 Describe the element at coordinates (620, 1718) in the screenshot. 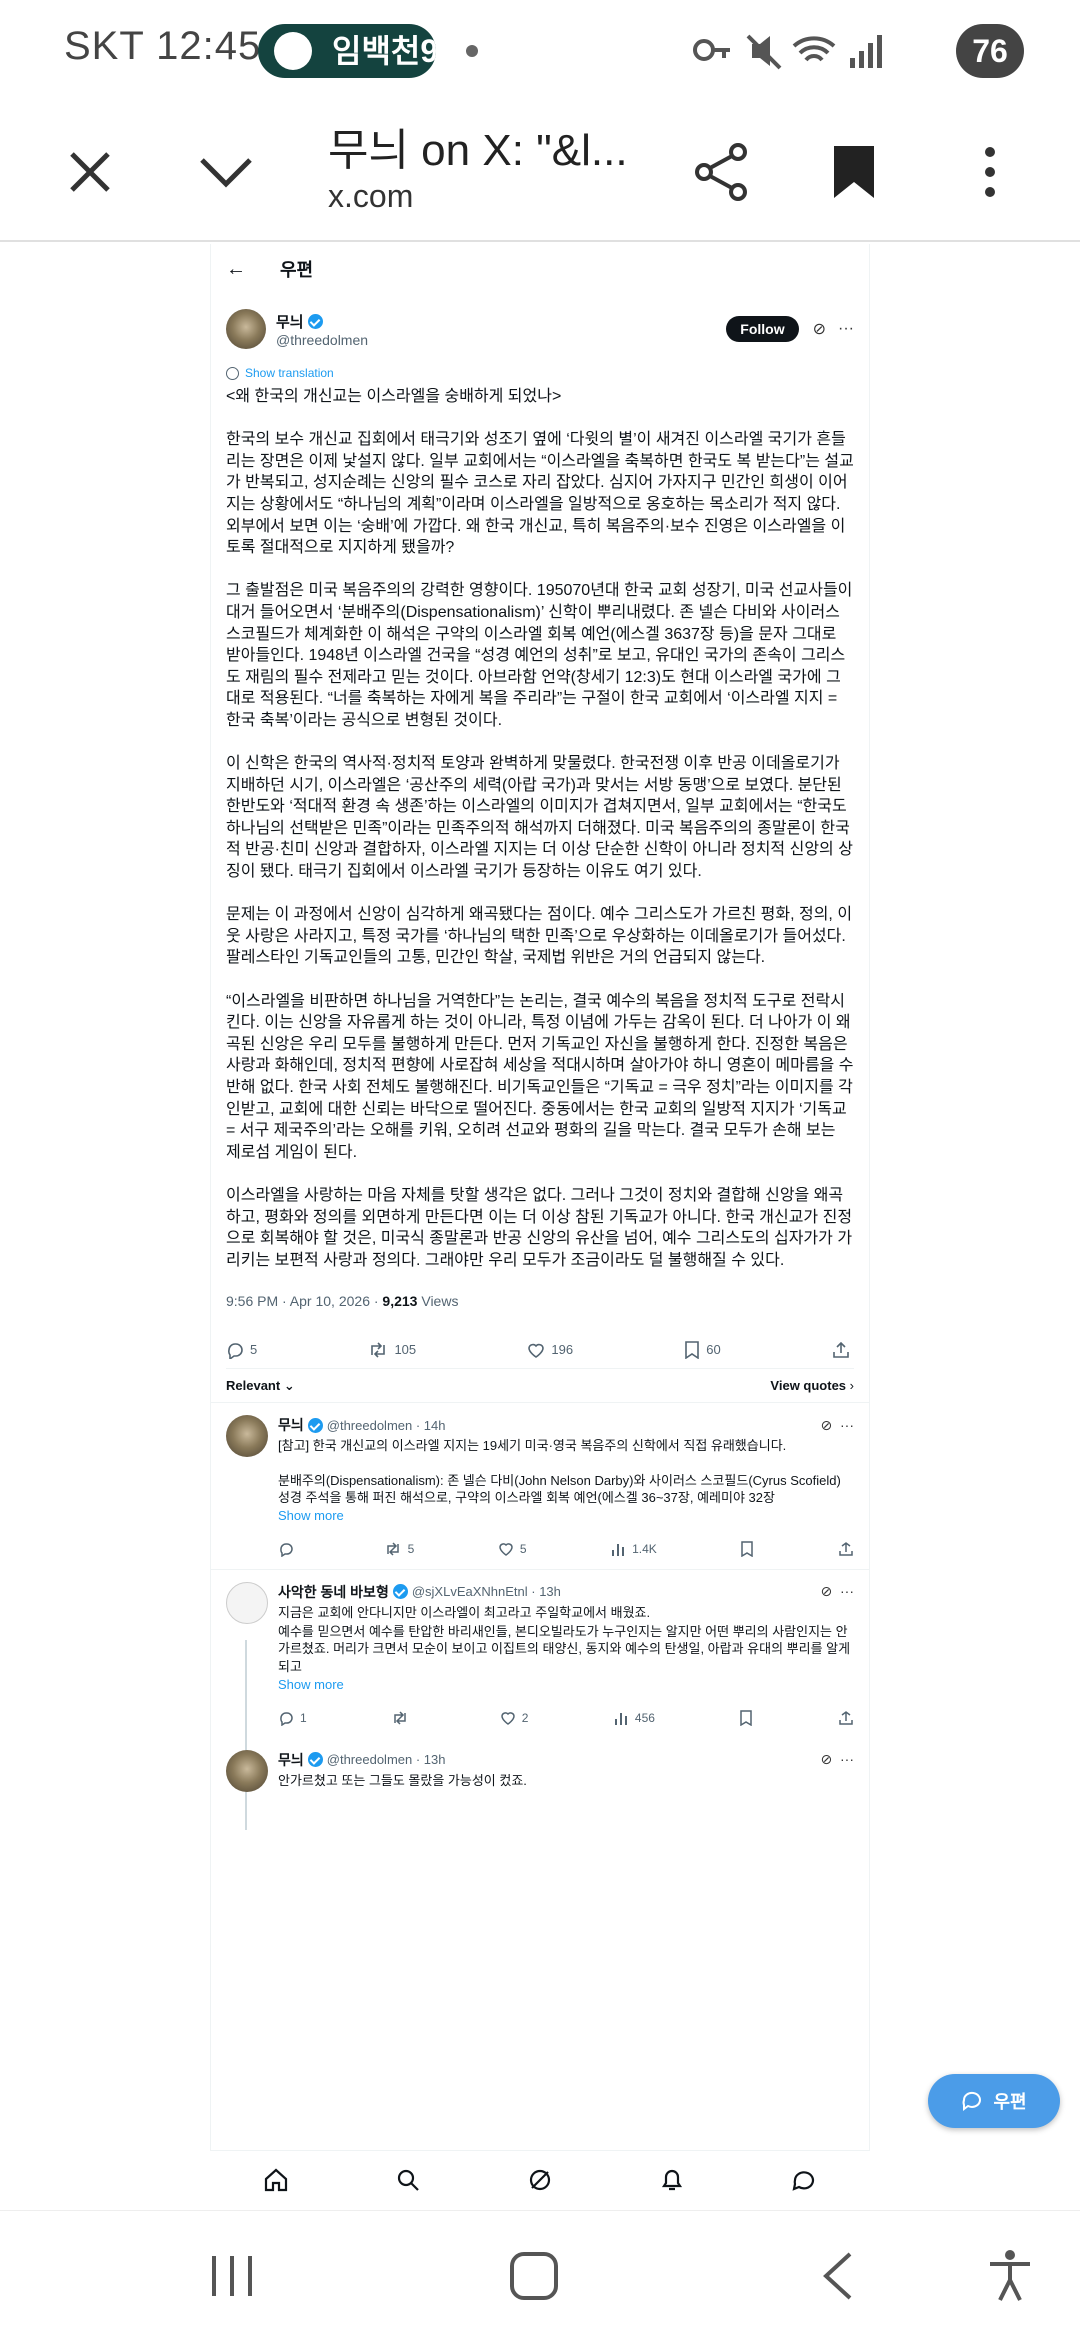

I see `analytics-icon` at that location.